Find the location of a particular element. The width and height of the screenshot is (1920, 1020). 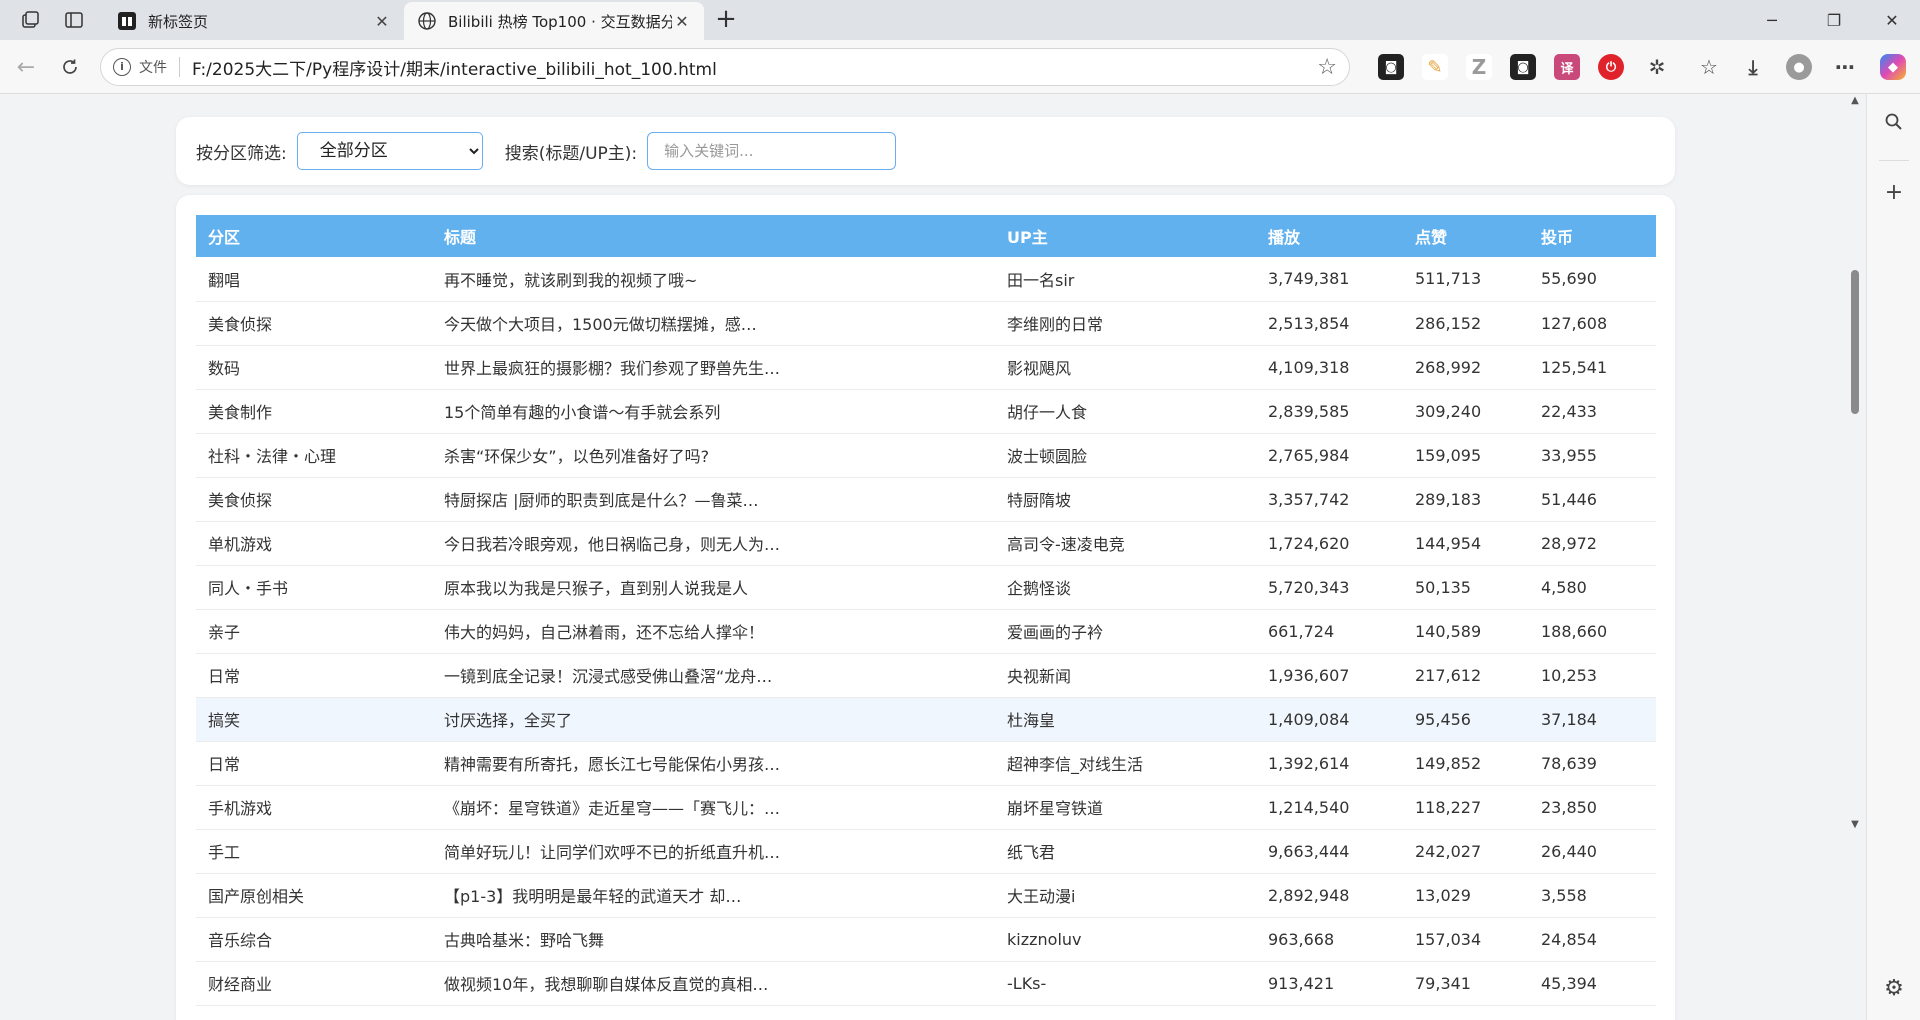

cell-views: 963,668 is located at coordinates (1329, 939).